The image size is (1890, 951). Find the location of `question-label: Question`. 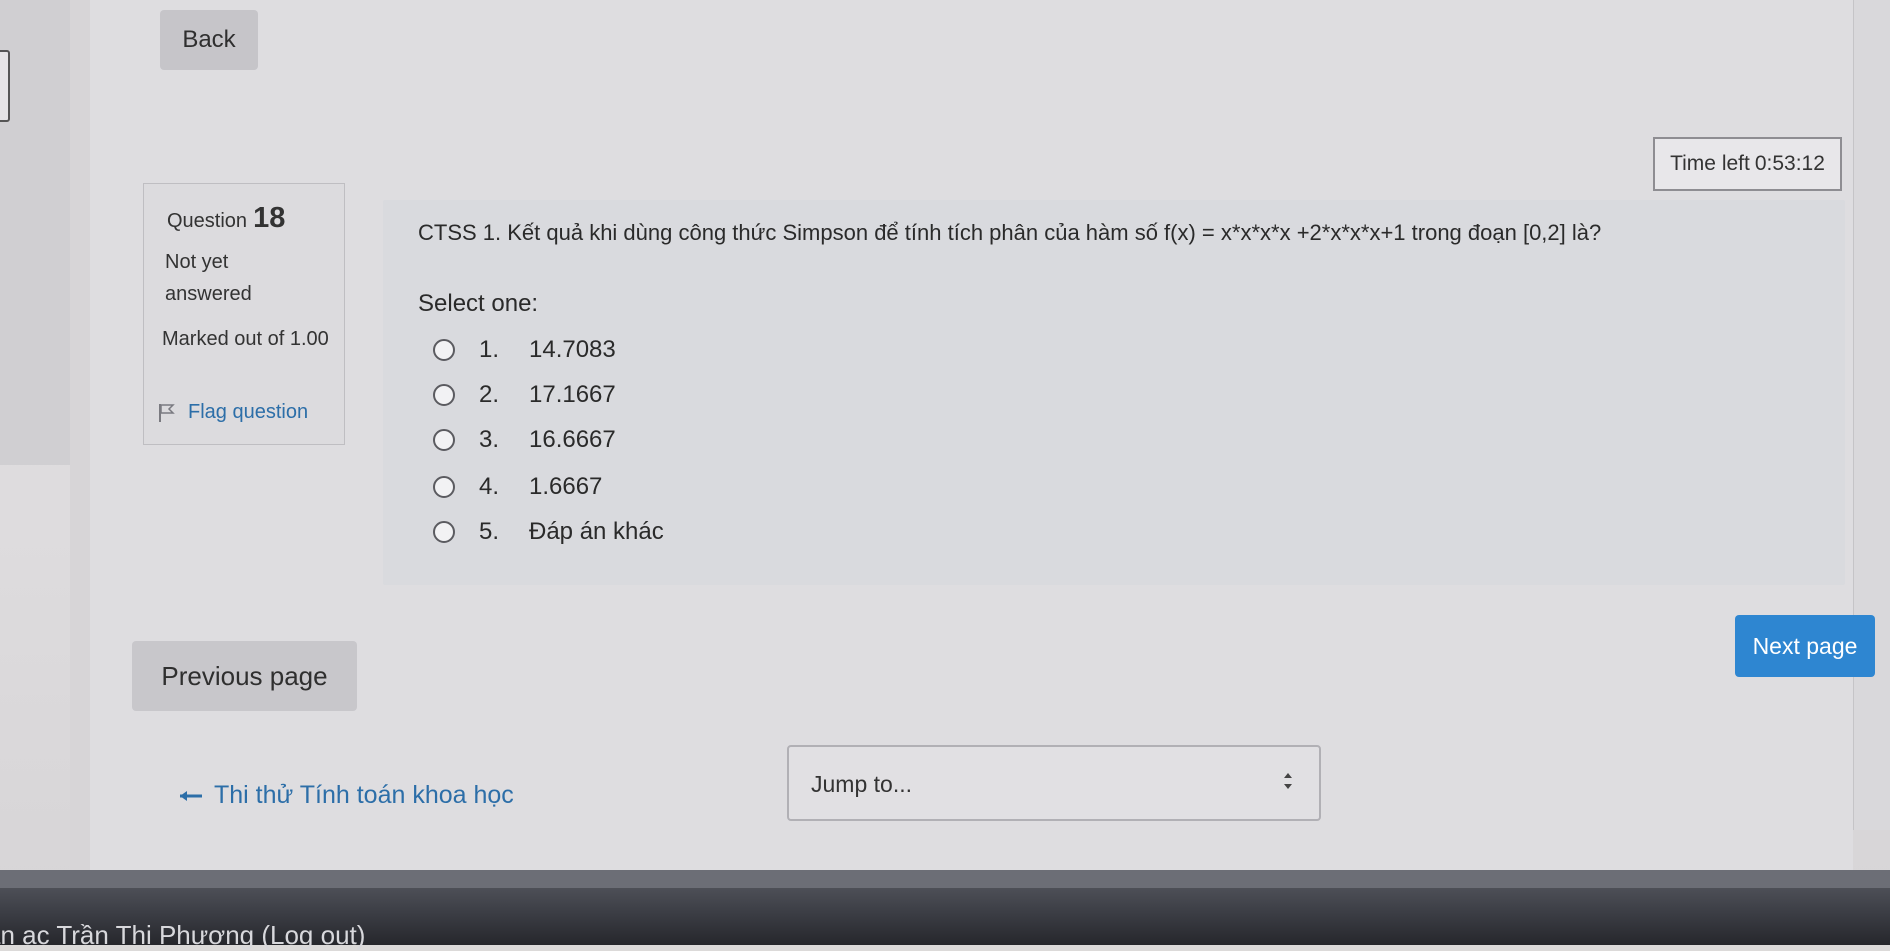

question-label: Question is located at coordinates (207, 221).